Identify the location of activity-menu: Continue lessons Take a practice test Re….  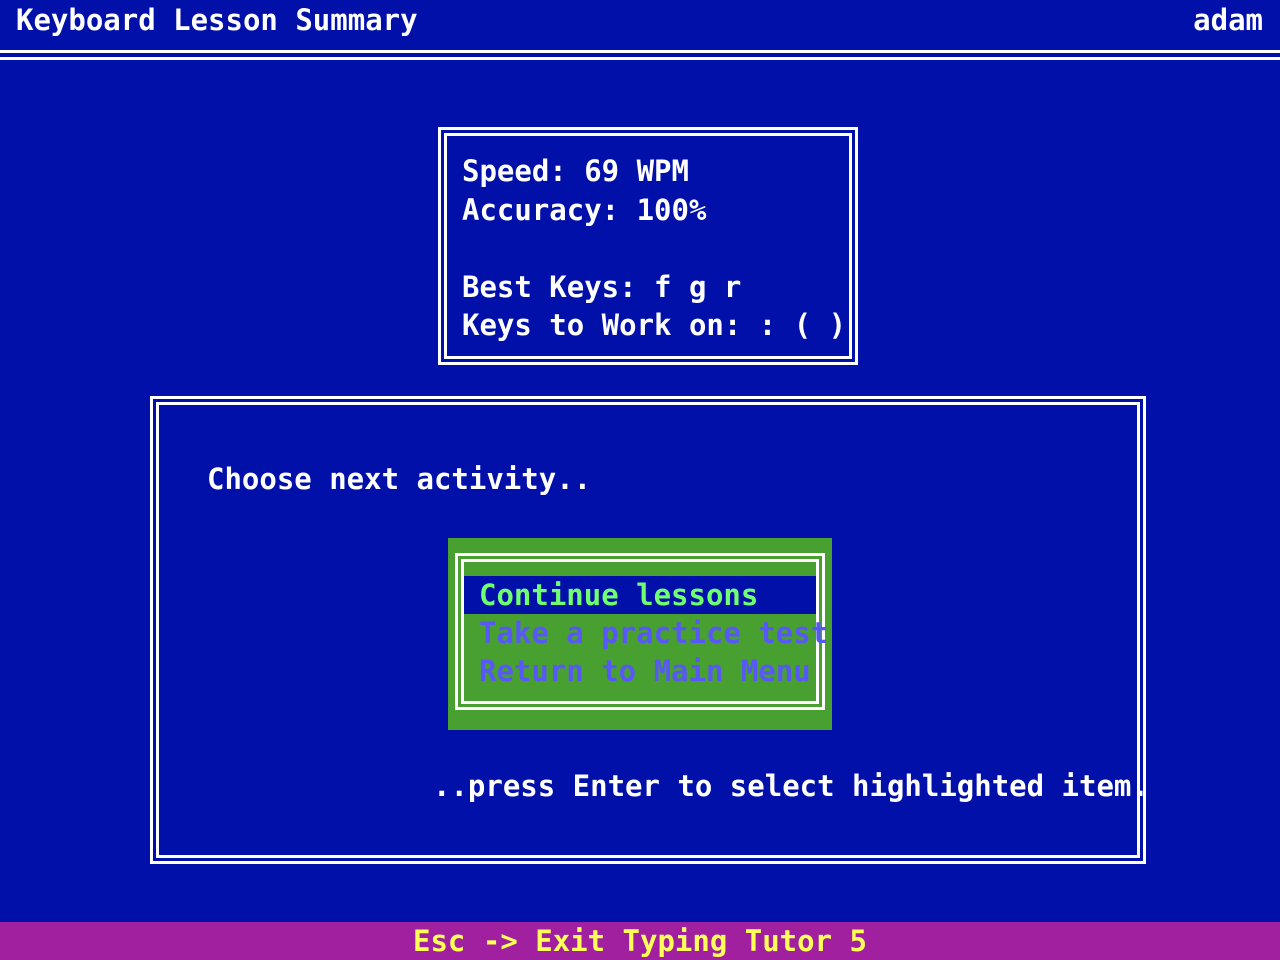
(640, 634).